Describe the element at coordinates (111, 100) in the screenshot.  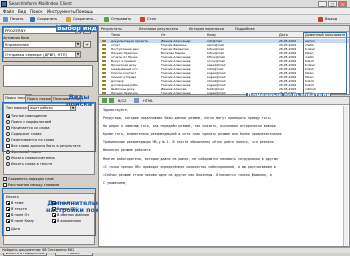
I see `forward-icon` at that location.